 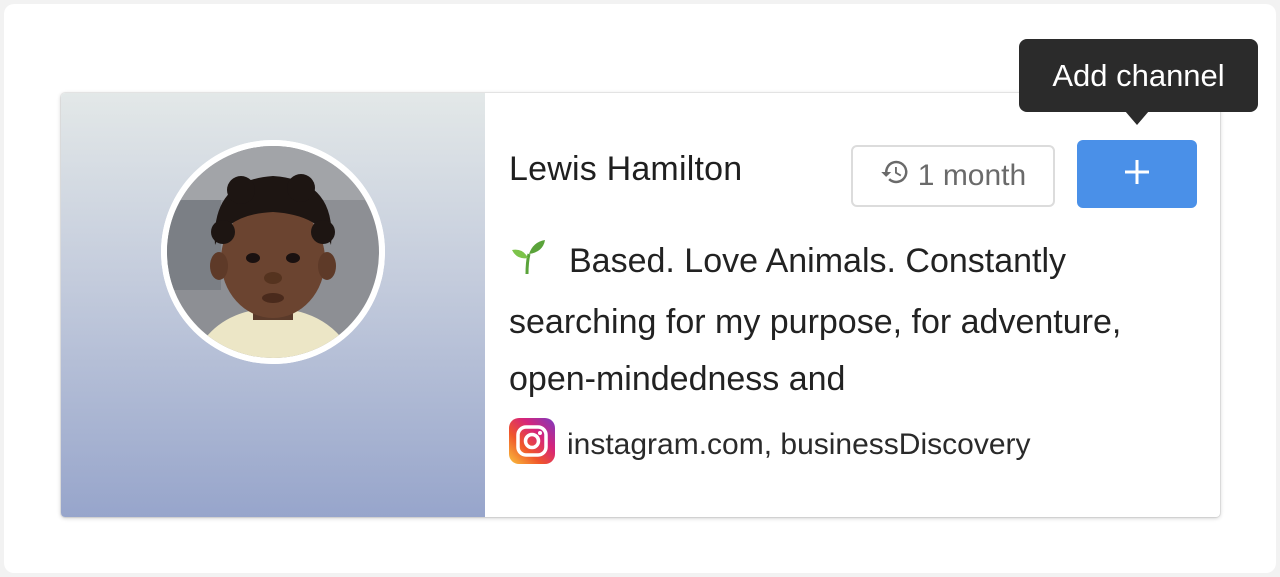 What do you see at coordinates (532, 445) in the screenshot?
I see `instagram-icon` at bounding box center [532, 445].